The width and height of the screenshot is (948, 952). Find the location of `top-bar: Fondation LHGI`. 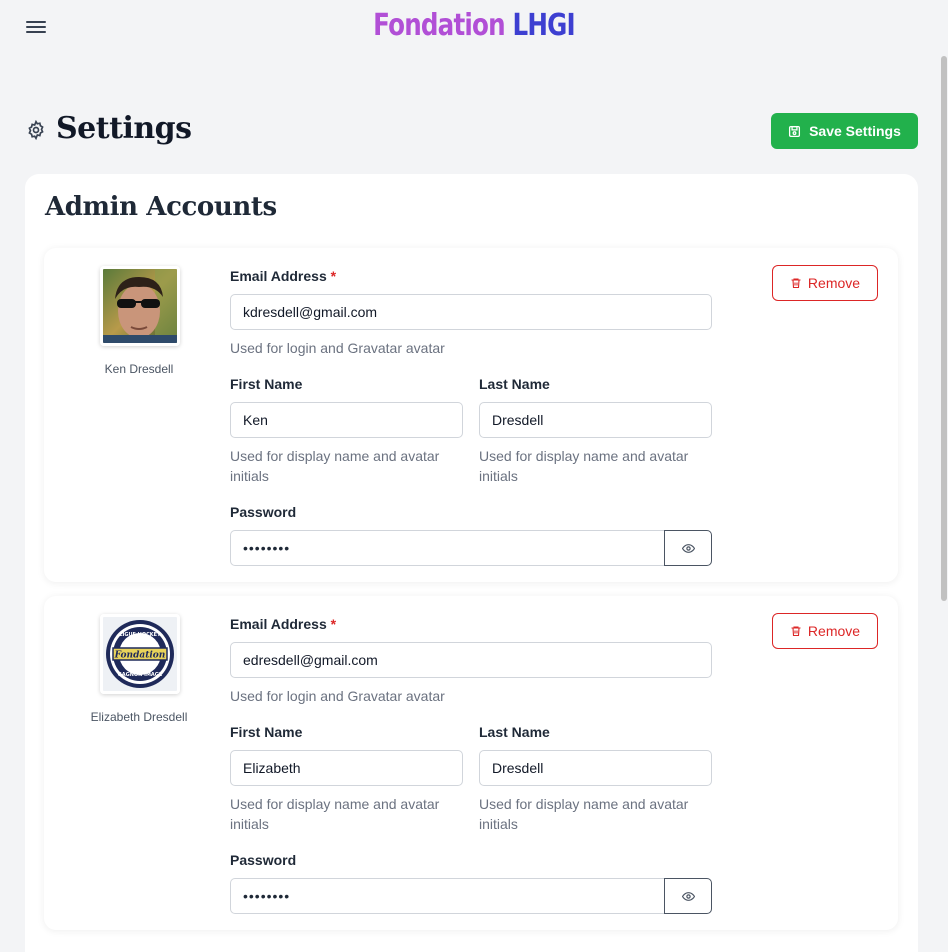

top-bar: Fondation LHGI is located at coordinates (474, 28).